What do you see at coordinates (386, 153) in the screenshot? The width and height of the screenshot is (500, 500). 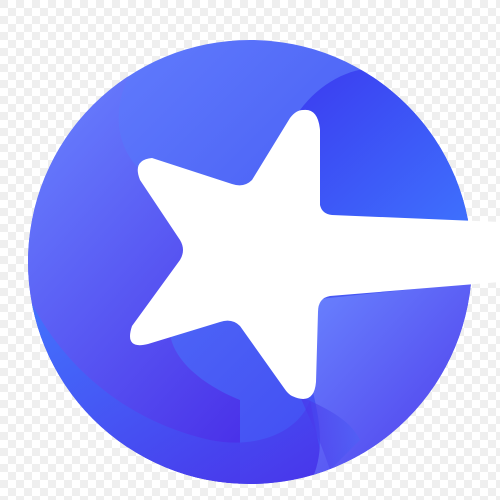 I see `top-right-lobe` at bounding box center [386, 153].